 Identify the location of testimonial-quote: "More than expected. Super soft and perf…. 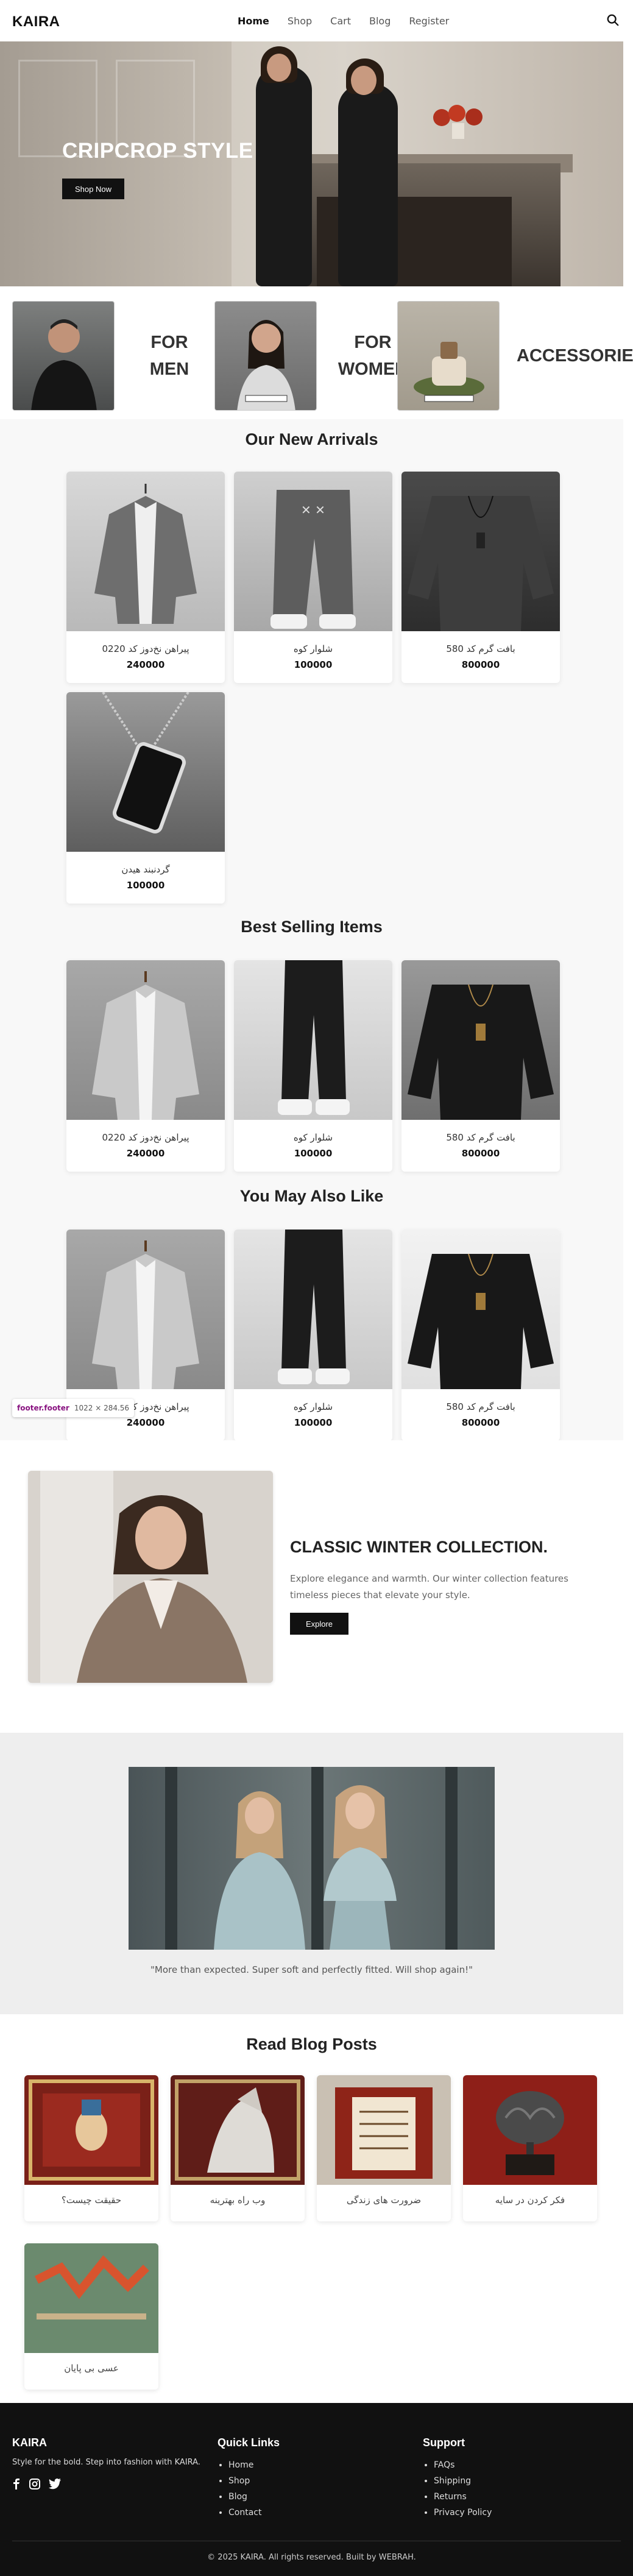
(311, 1969).